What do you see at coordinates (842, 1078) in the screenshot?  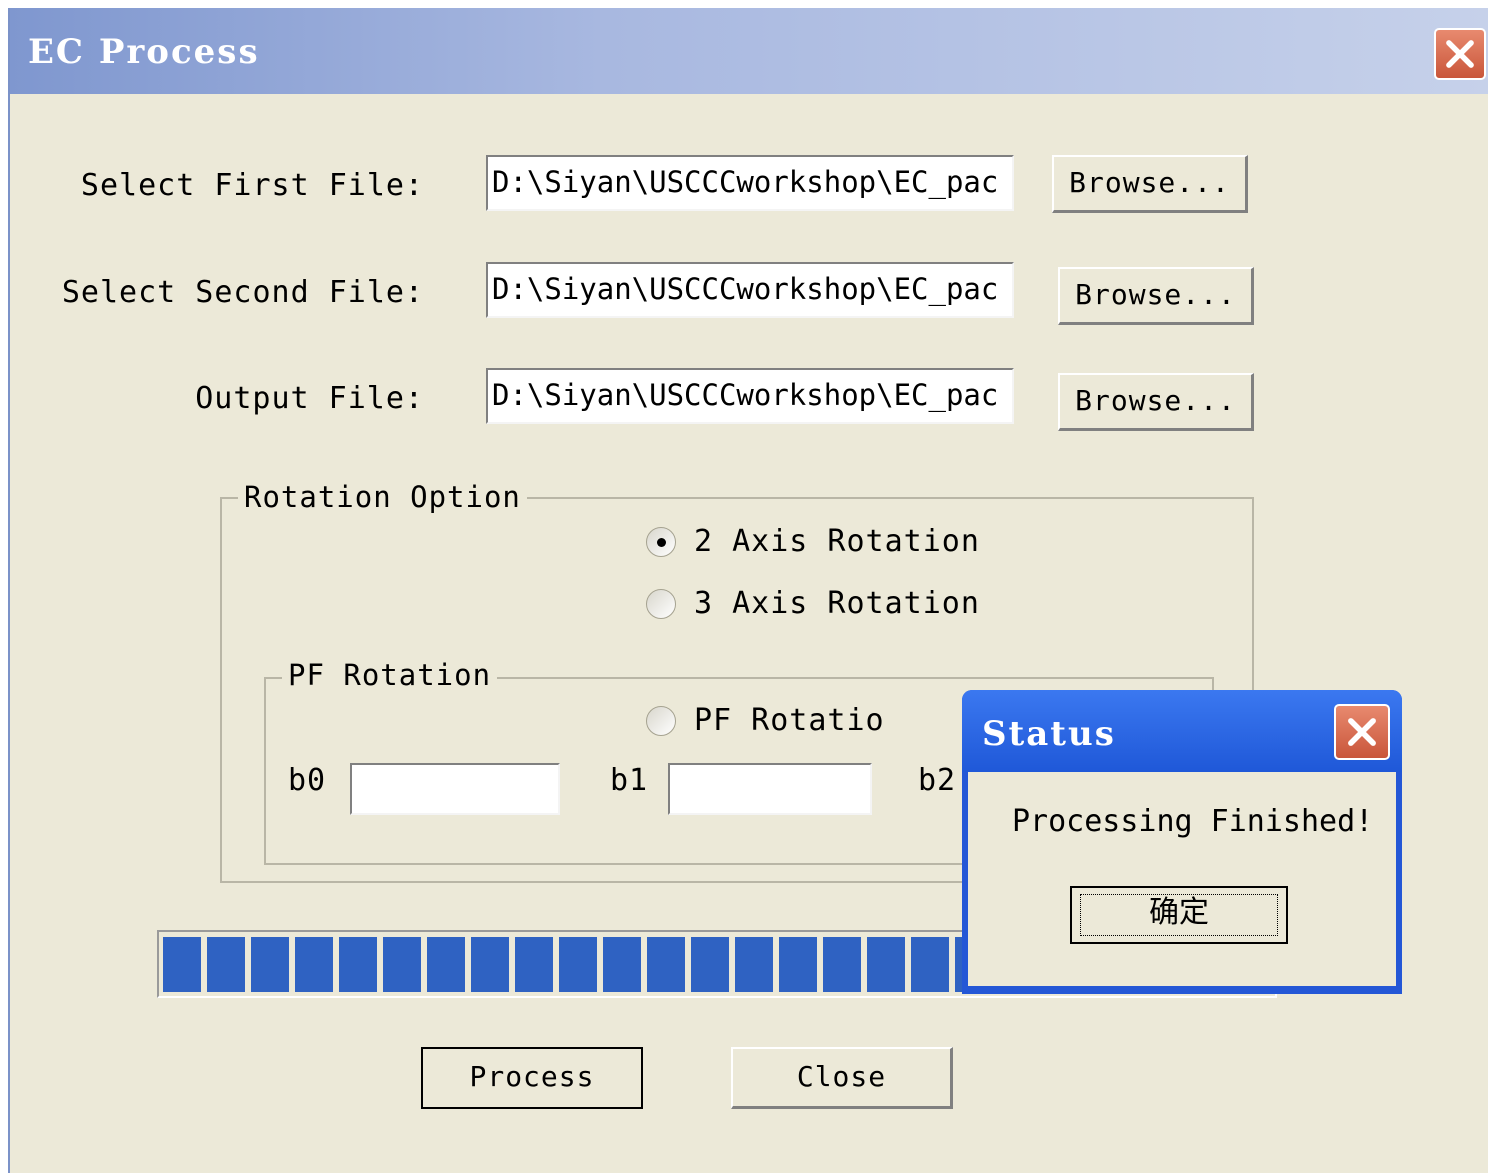 I see `close-button: Close` at bounding box center [842, 1078].